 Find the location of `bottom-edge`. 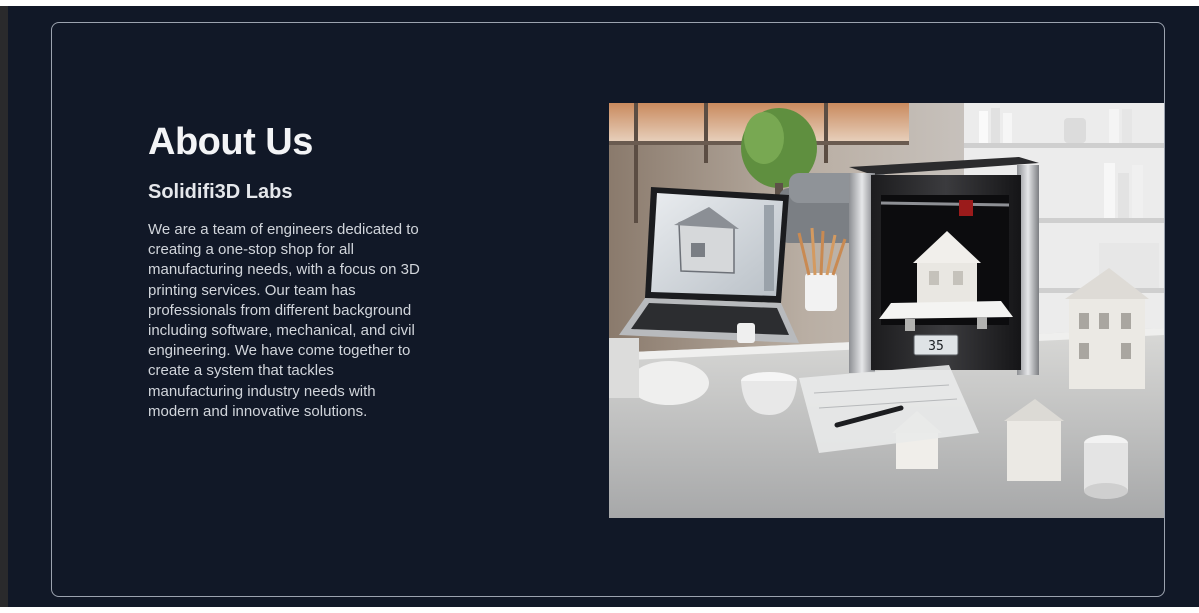

bottom-edge is located at coordinates (599, 610).